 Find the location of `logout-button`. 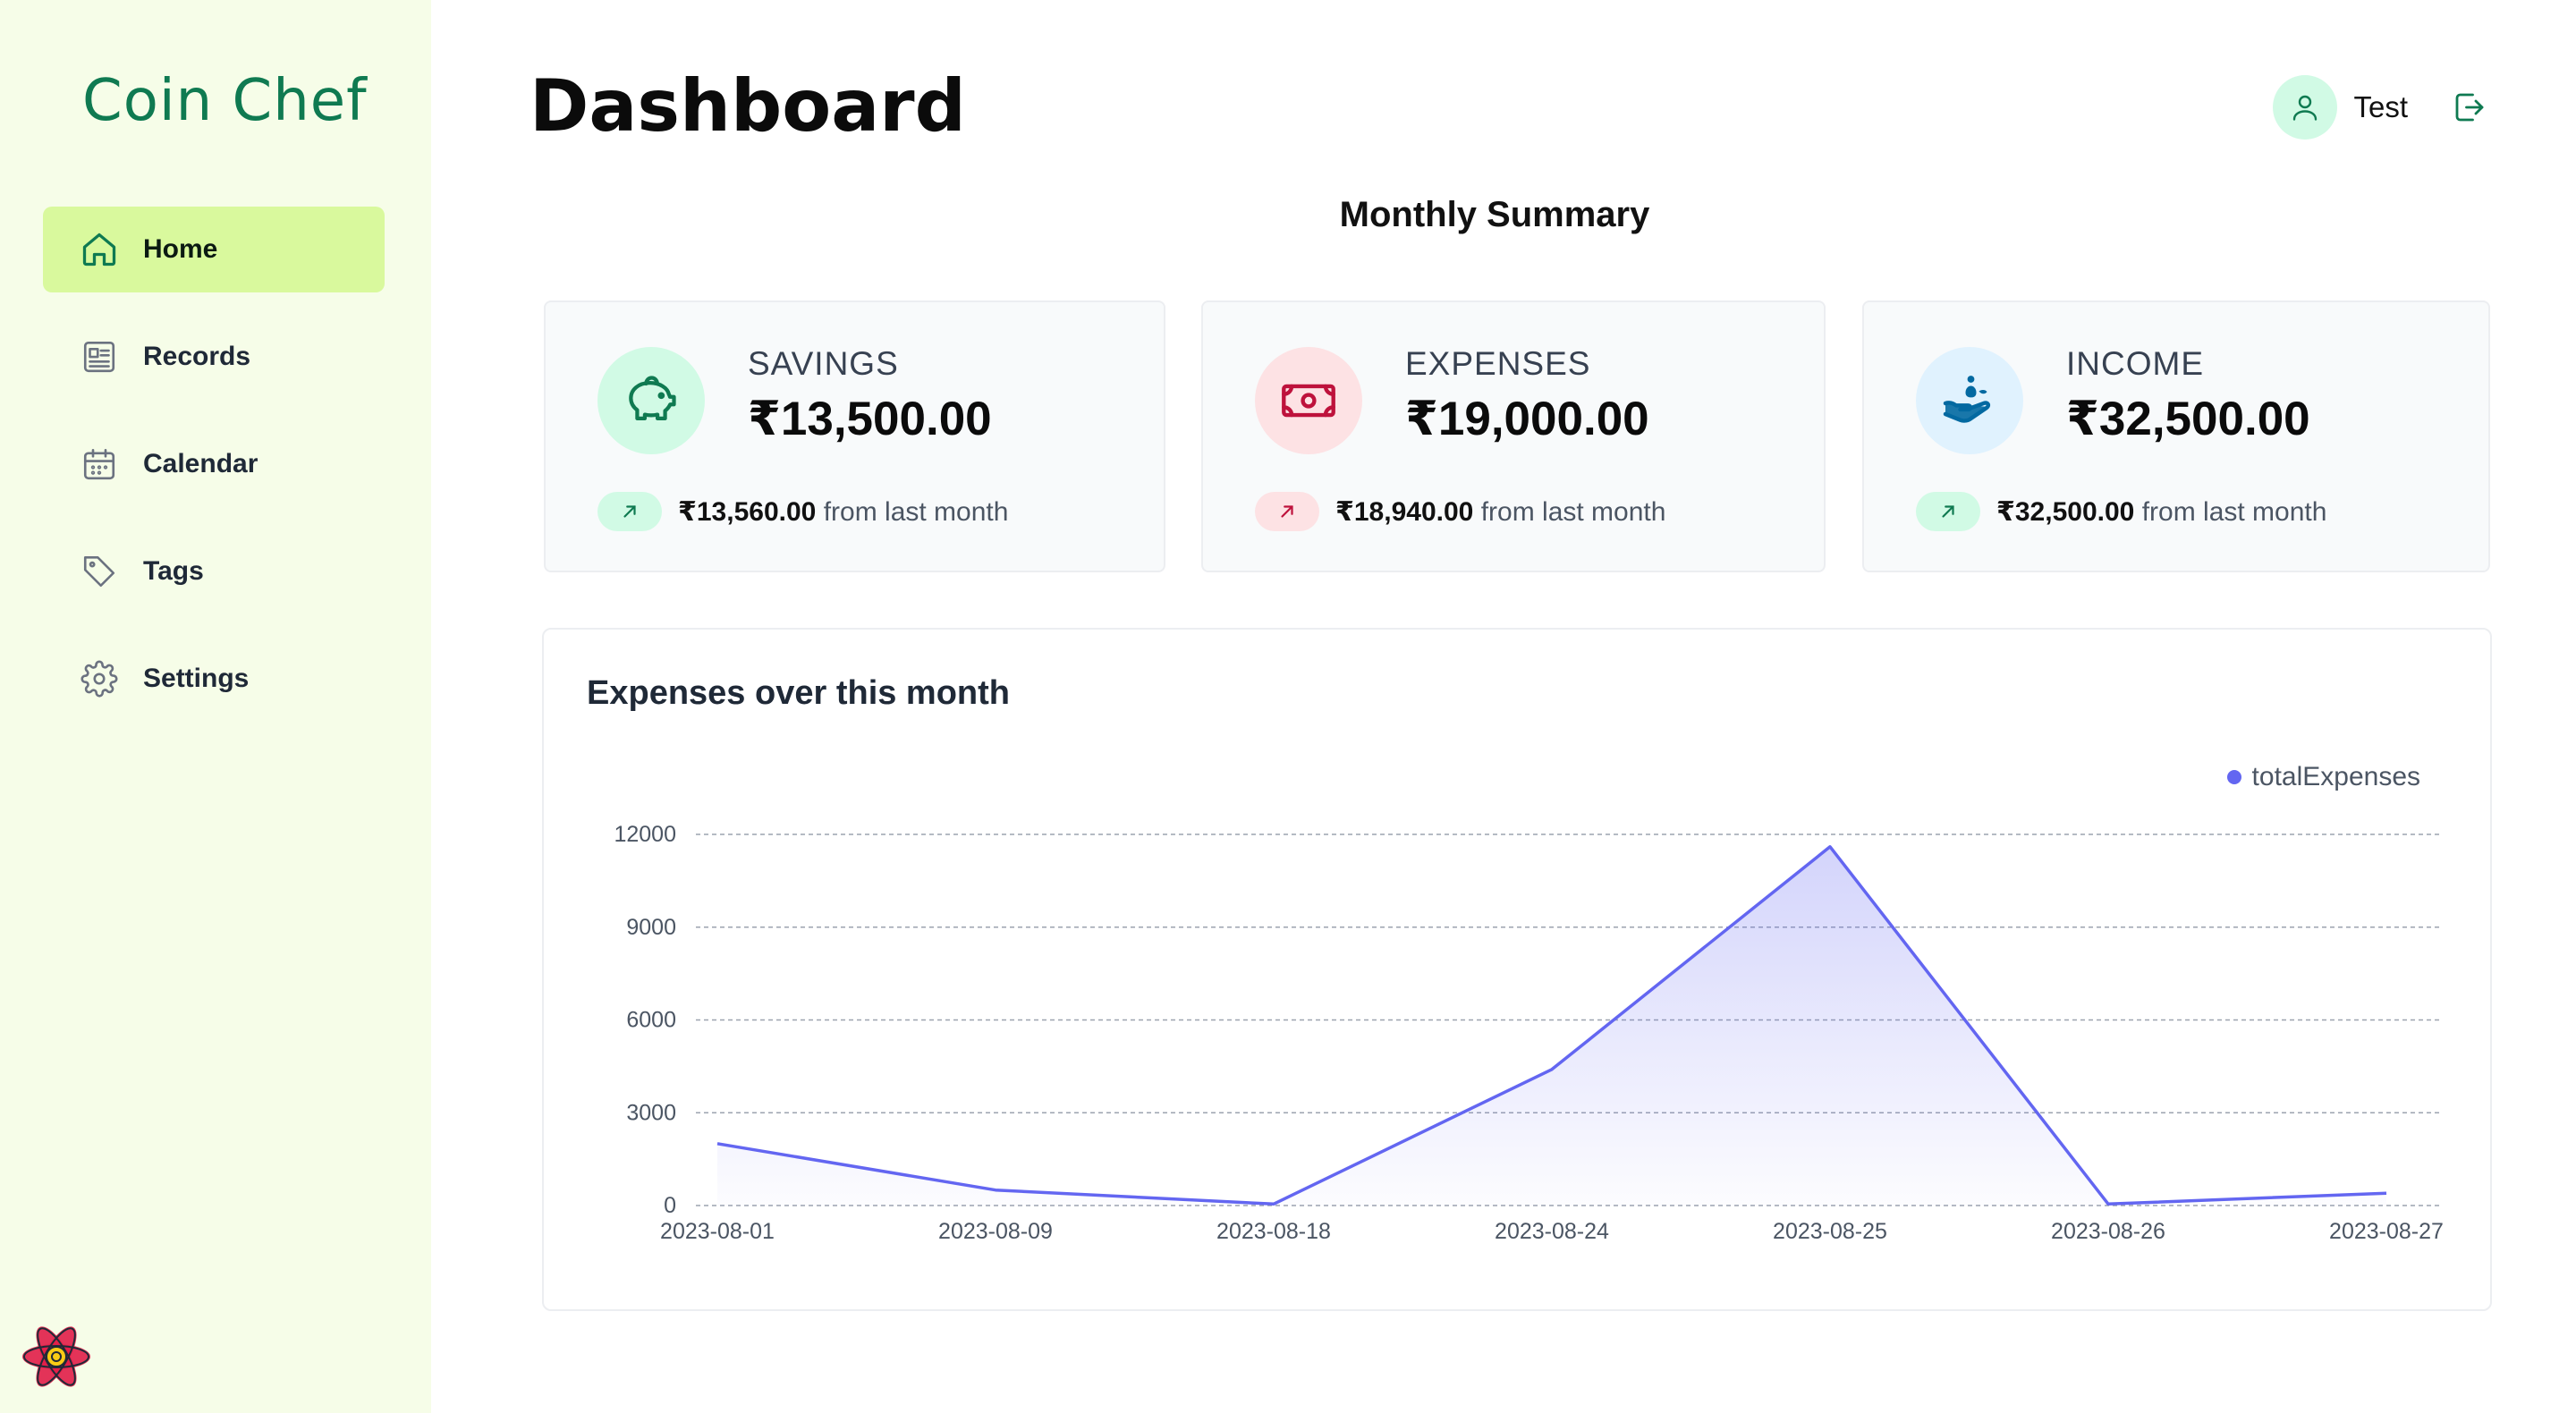

logout-button is located at coordinates (2469, 107).